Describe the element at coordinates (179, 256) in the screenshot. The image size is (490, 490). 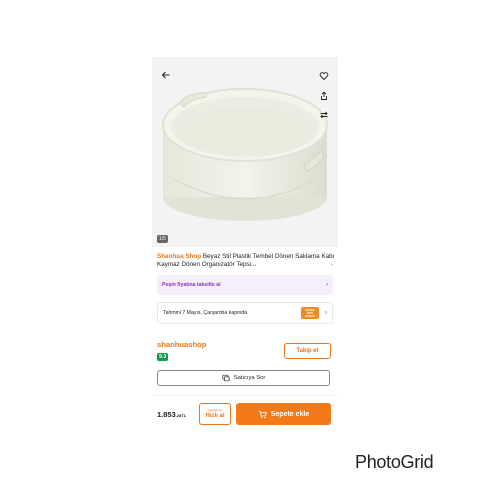
I see `brand-link: Shanhua Shop` at that location.